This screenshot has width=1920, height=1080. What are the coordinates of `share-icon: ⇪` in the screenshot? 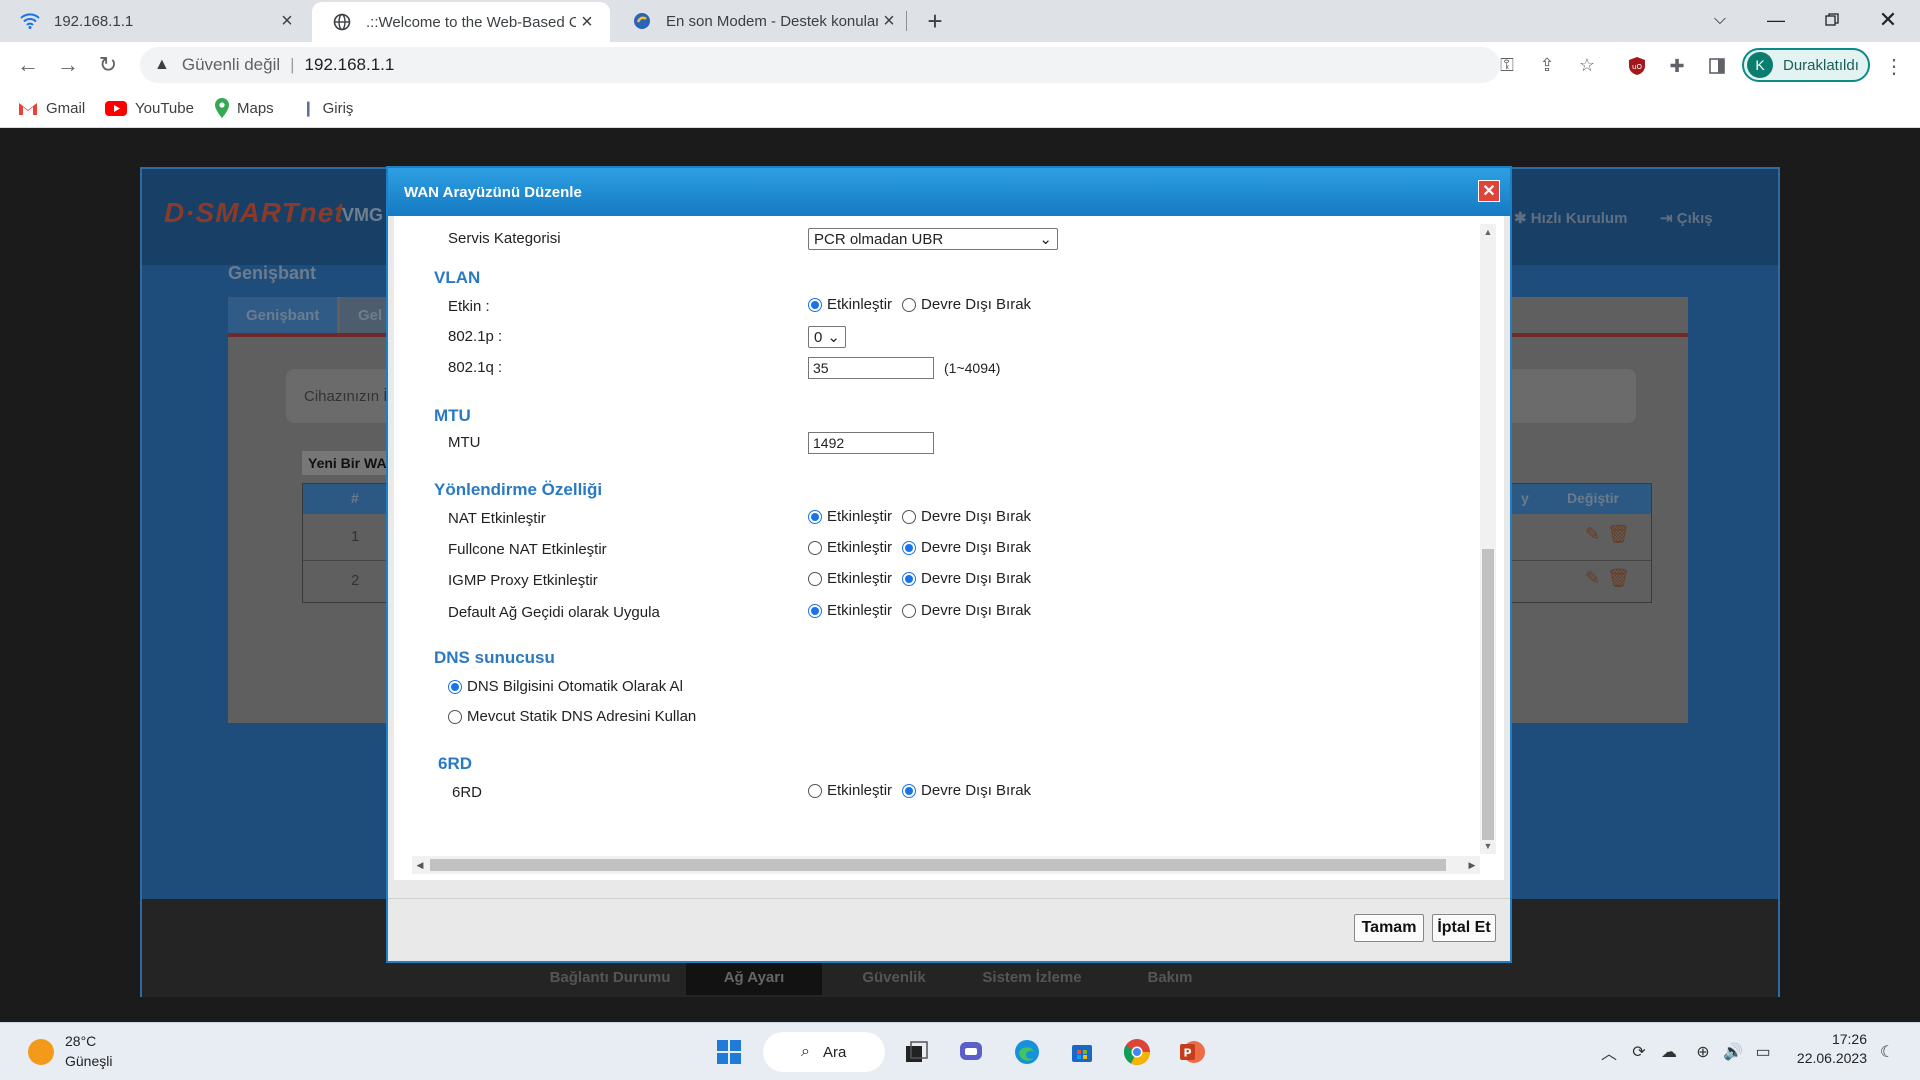 It's located at (1547, 65).